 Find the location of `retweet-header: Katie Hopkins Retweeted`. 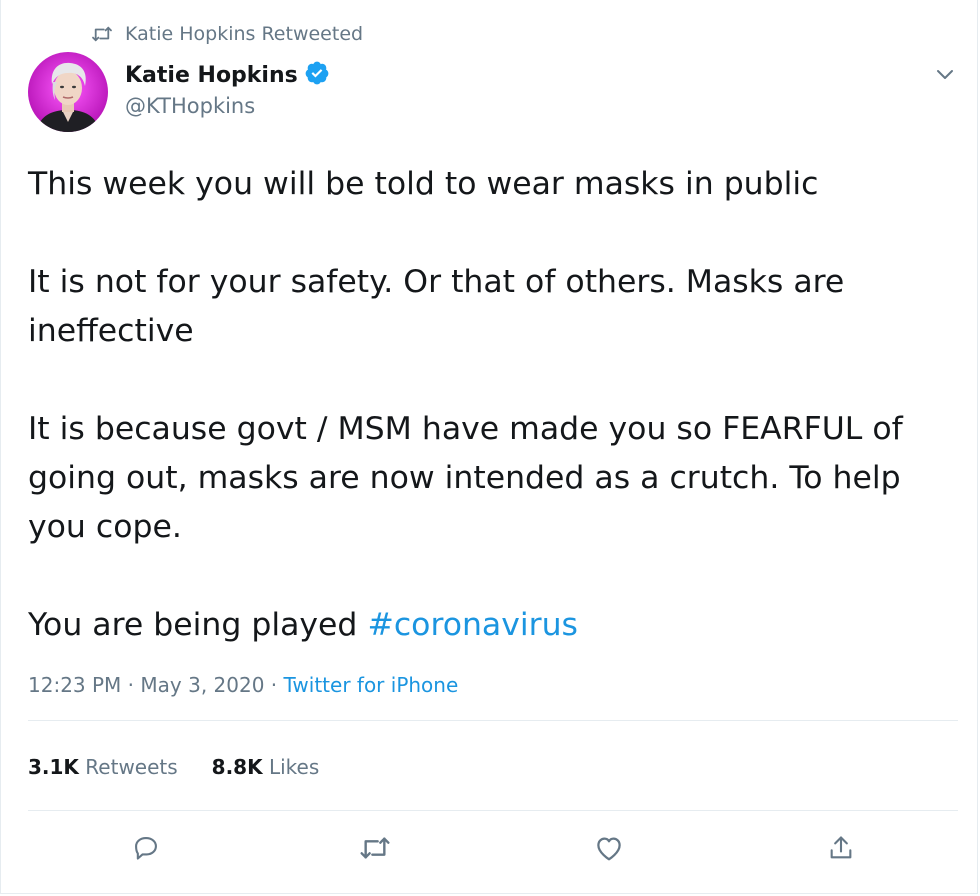

retweet-header: Katie Hopkins Retweeted is located at coordinates (227, 34).